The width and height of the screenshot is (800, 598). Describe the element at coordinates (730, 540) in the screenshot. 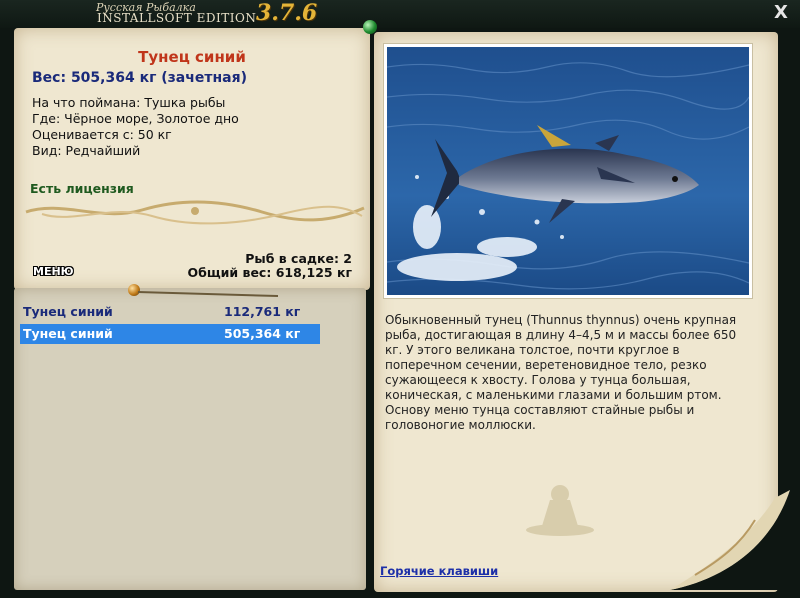

I see `page-curl-icon` at that location.